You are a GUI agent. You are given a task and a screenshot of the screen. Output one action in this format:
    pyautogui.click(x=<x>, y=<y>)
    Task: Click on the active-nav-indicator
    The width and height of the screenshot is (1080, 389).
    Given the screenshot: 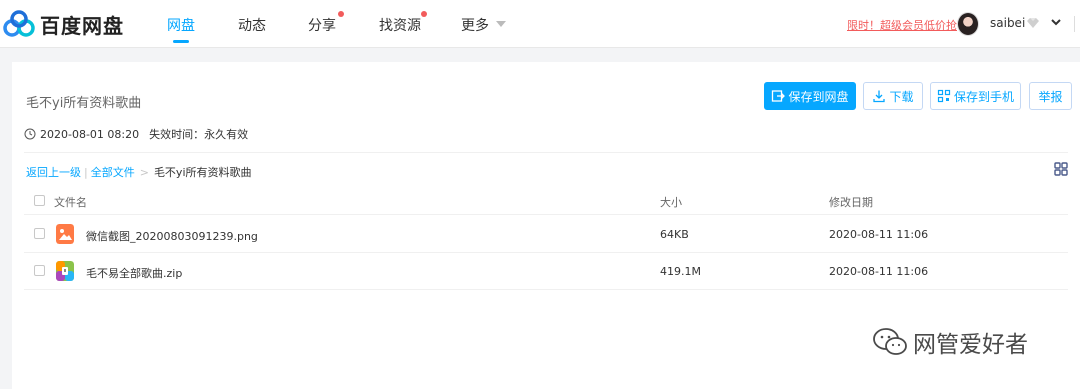 What is the action you would take?
    pyautogui.click(x=181, y=41)
    